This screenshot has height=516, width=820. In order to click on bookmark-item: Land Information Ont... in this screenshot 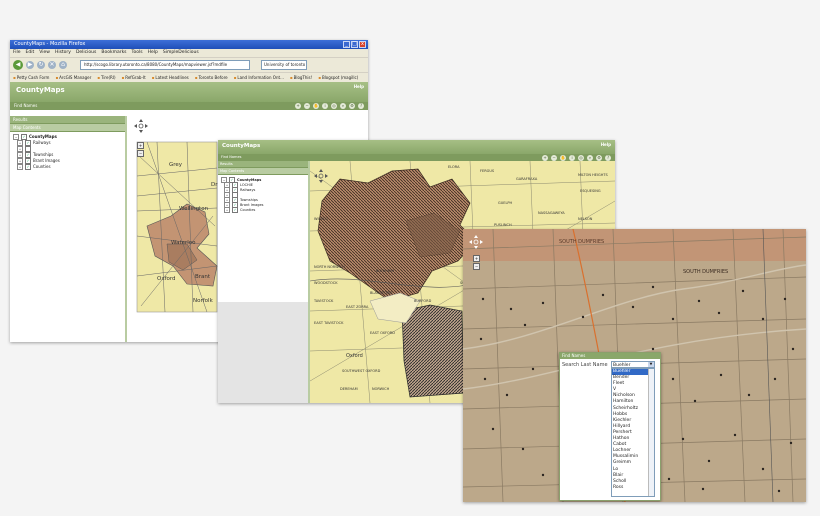, I will do `click(259, 77)`.